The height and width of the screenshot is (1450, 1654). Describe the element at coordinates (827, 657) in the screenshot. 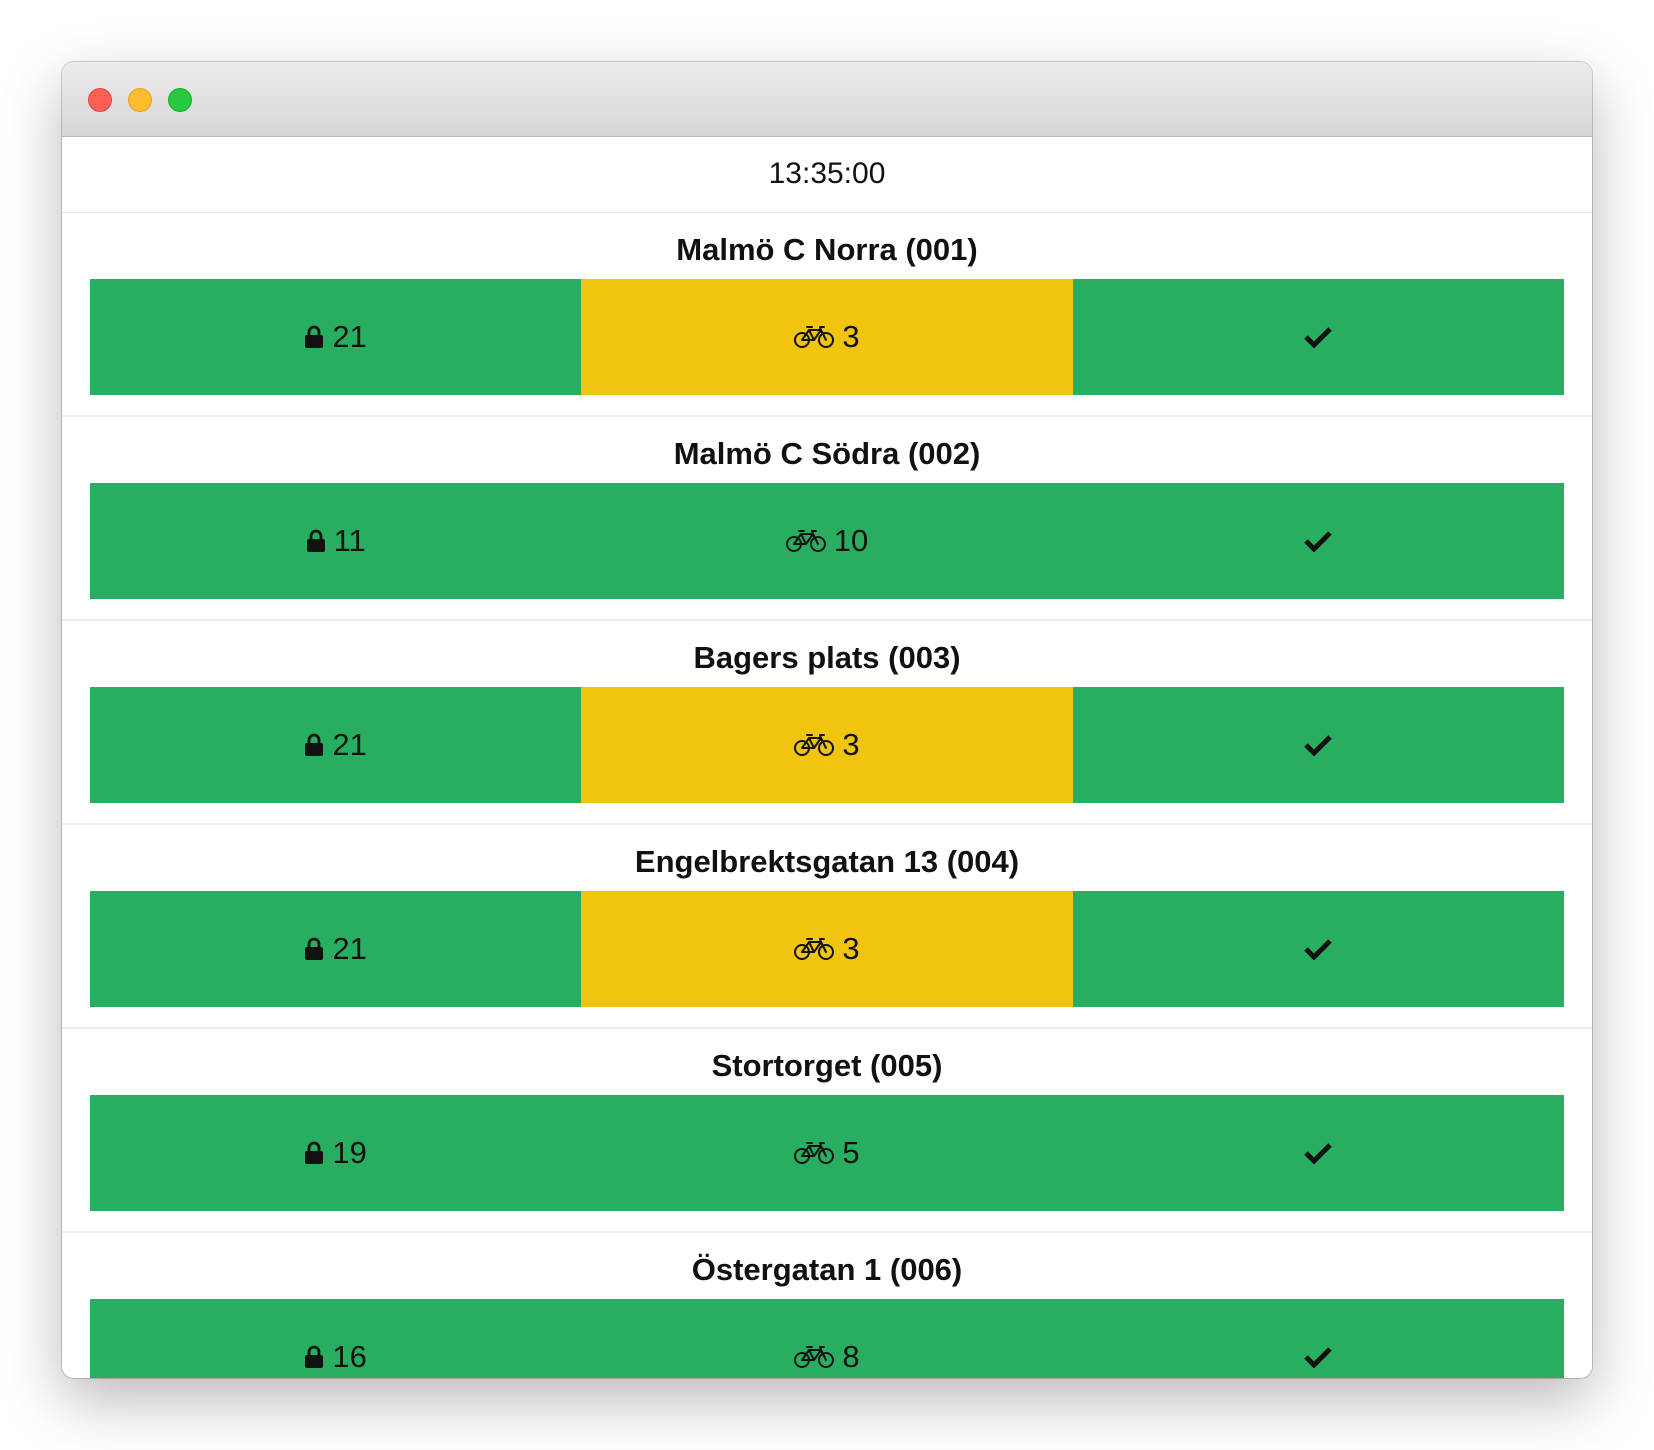

I see `station-name: Bagers plats (003)` at that location.